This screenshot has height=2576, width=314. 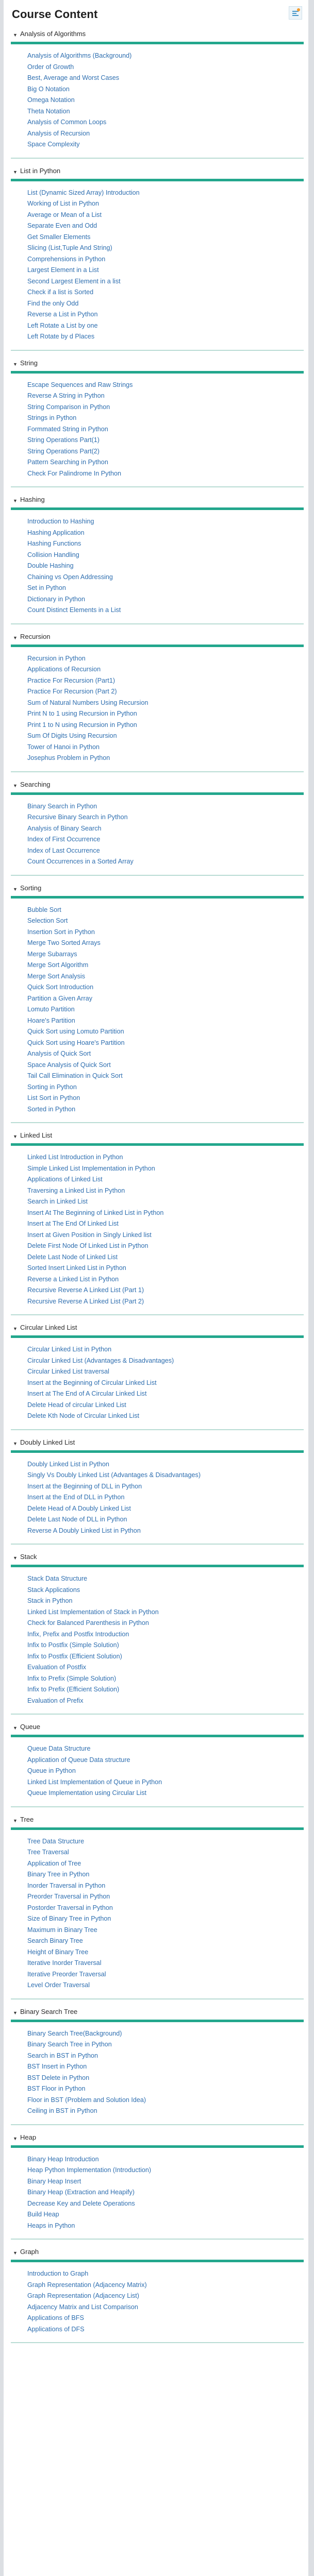 What do you see at coordinates (166, 1032) in the screenshot?
I see `lesson-link: Quick Sort using Lomuto Partition` at bounding box center [166, 1032].